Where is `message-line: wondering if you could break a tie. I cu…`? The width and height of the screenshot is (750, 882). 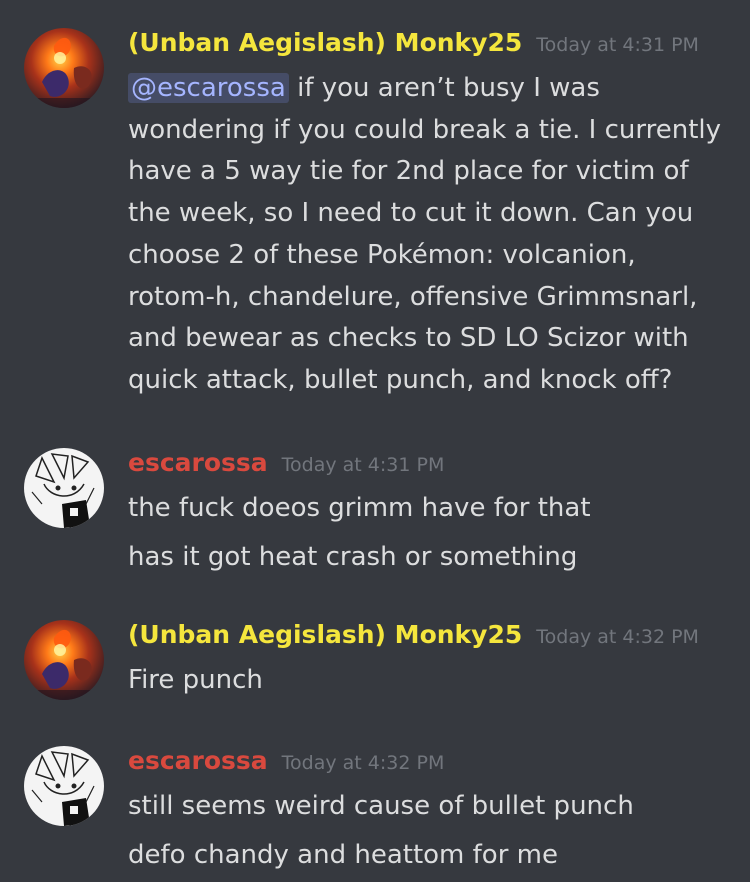
message-line: wondering if you could break a tie. I cu… is located at coordinates (425, 129).